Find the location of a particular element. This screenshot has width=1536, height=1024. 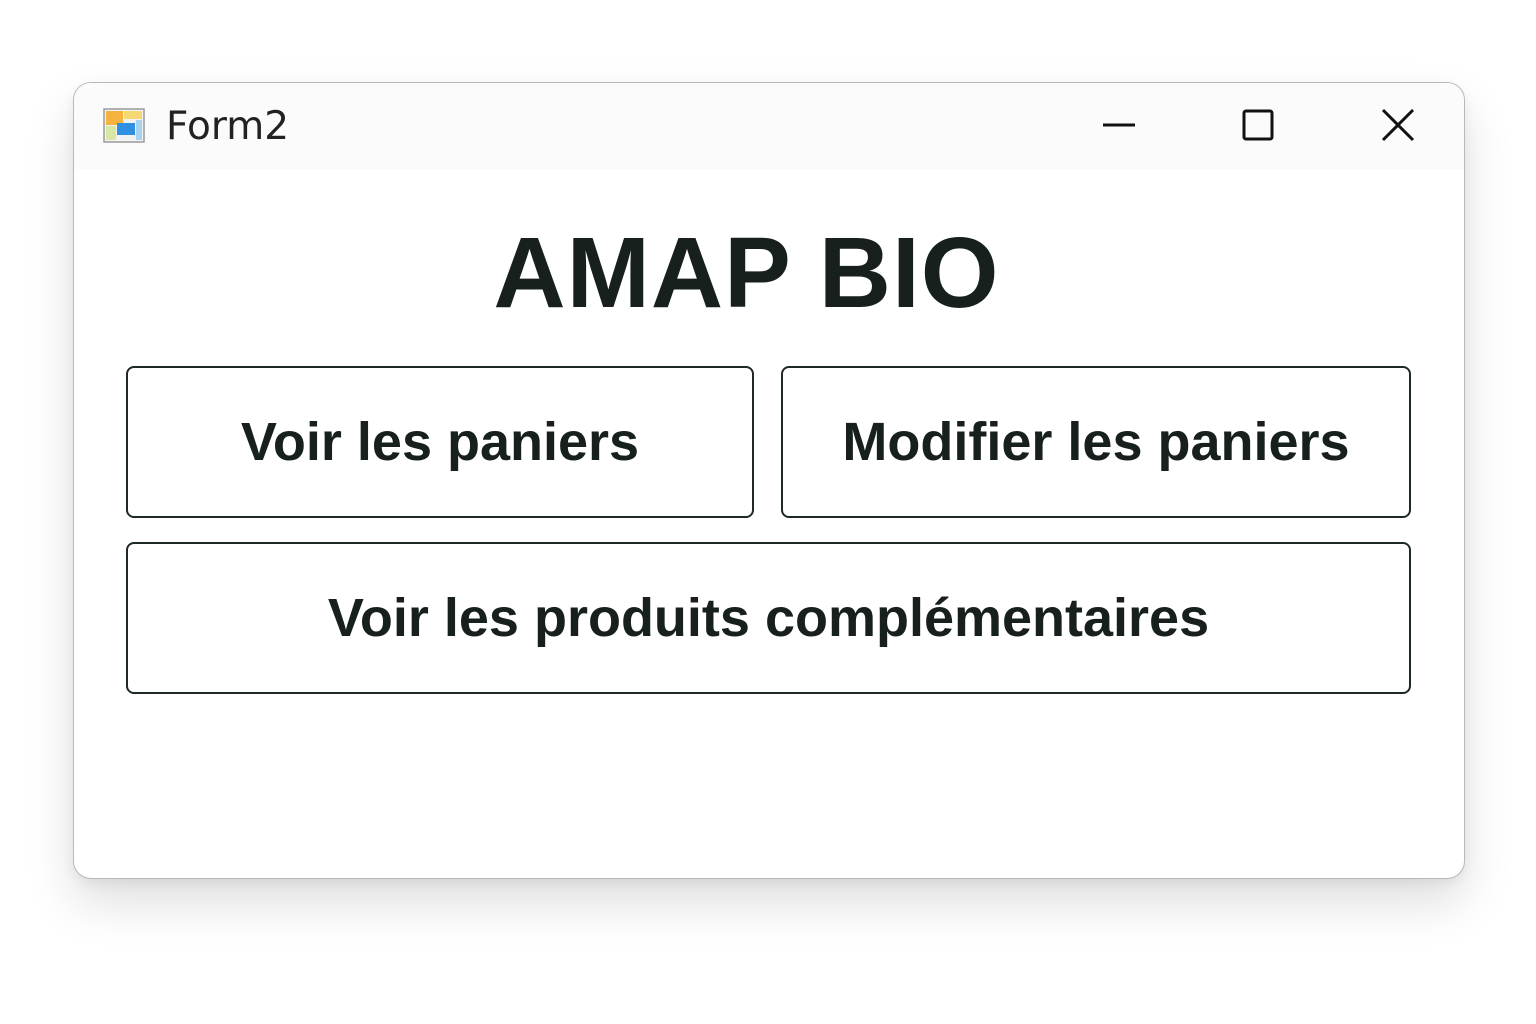

close-icon is located at coordinates (1398, 125).